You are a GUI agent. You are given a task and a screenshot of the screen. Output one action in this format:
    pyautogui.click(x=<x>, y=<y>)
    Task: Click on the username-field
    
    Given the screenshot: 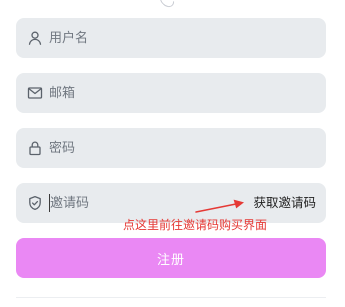 What is the action you would take?
    pyautogui.click(x=171, y=38)
    